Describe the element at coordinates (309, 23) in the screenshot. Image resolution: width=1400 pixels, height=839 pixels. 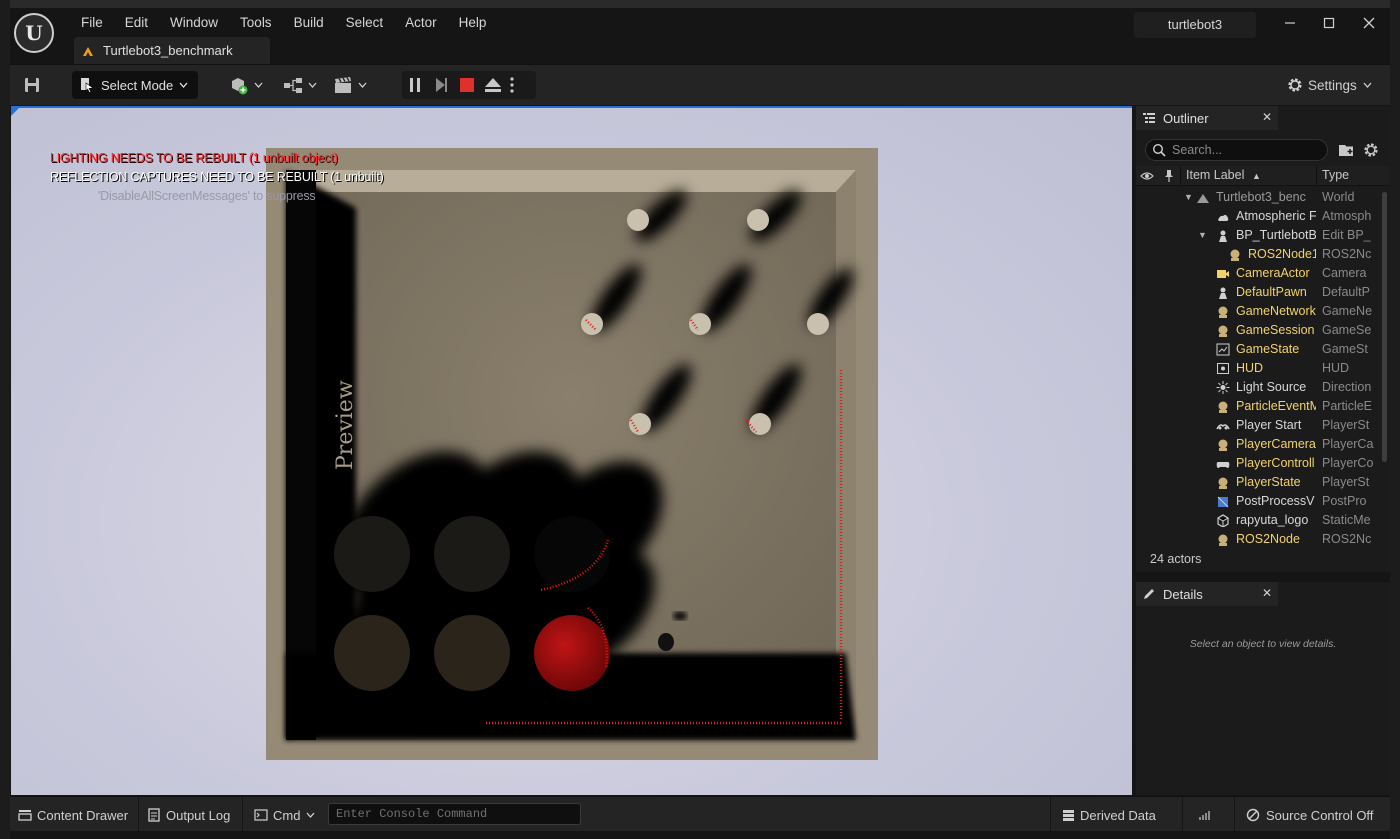
I see `menu-build: Build` at that location.